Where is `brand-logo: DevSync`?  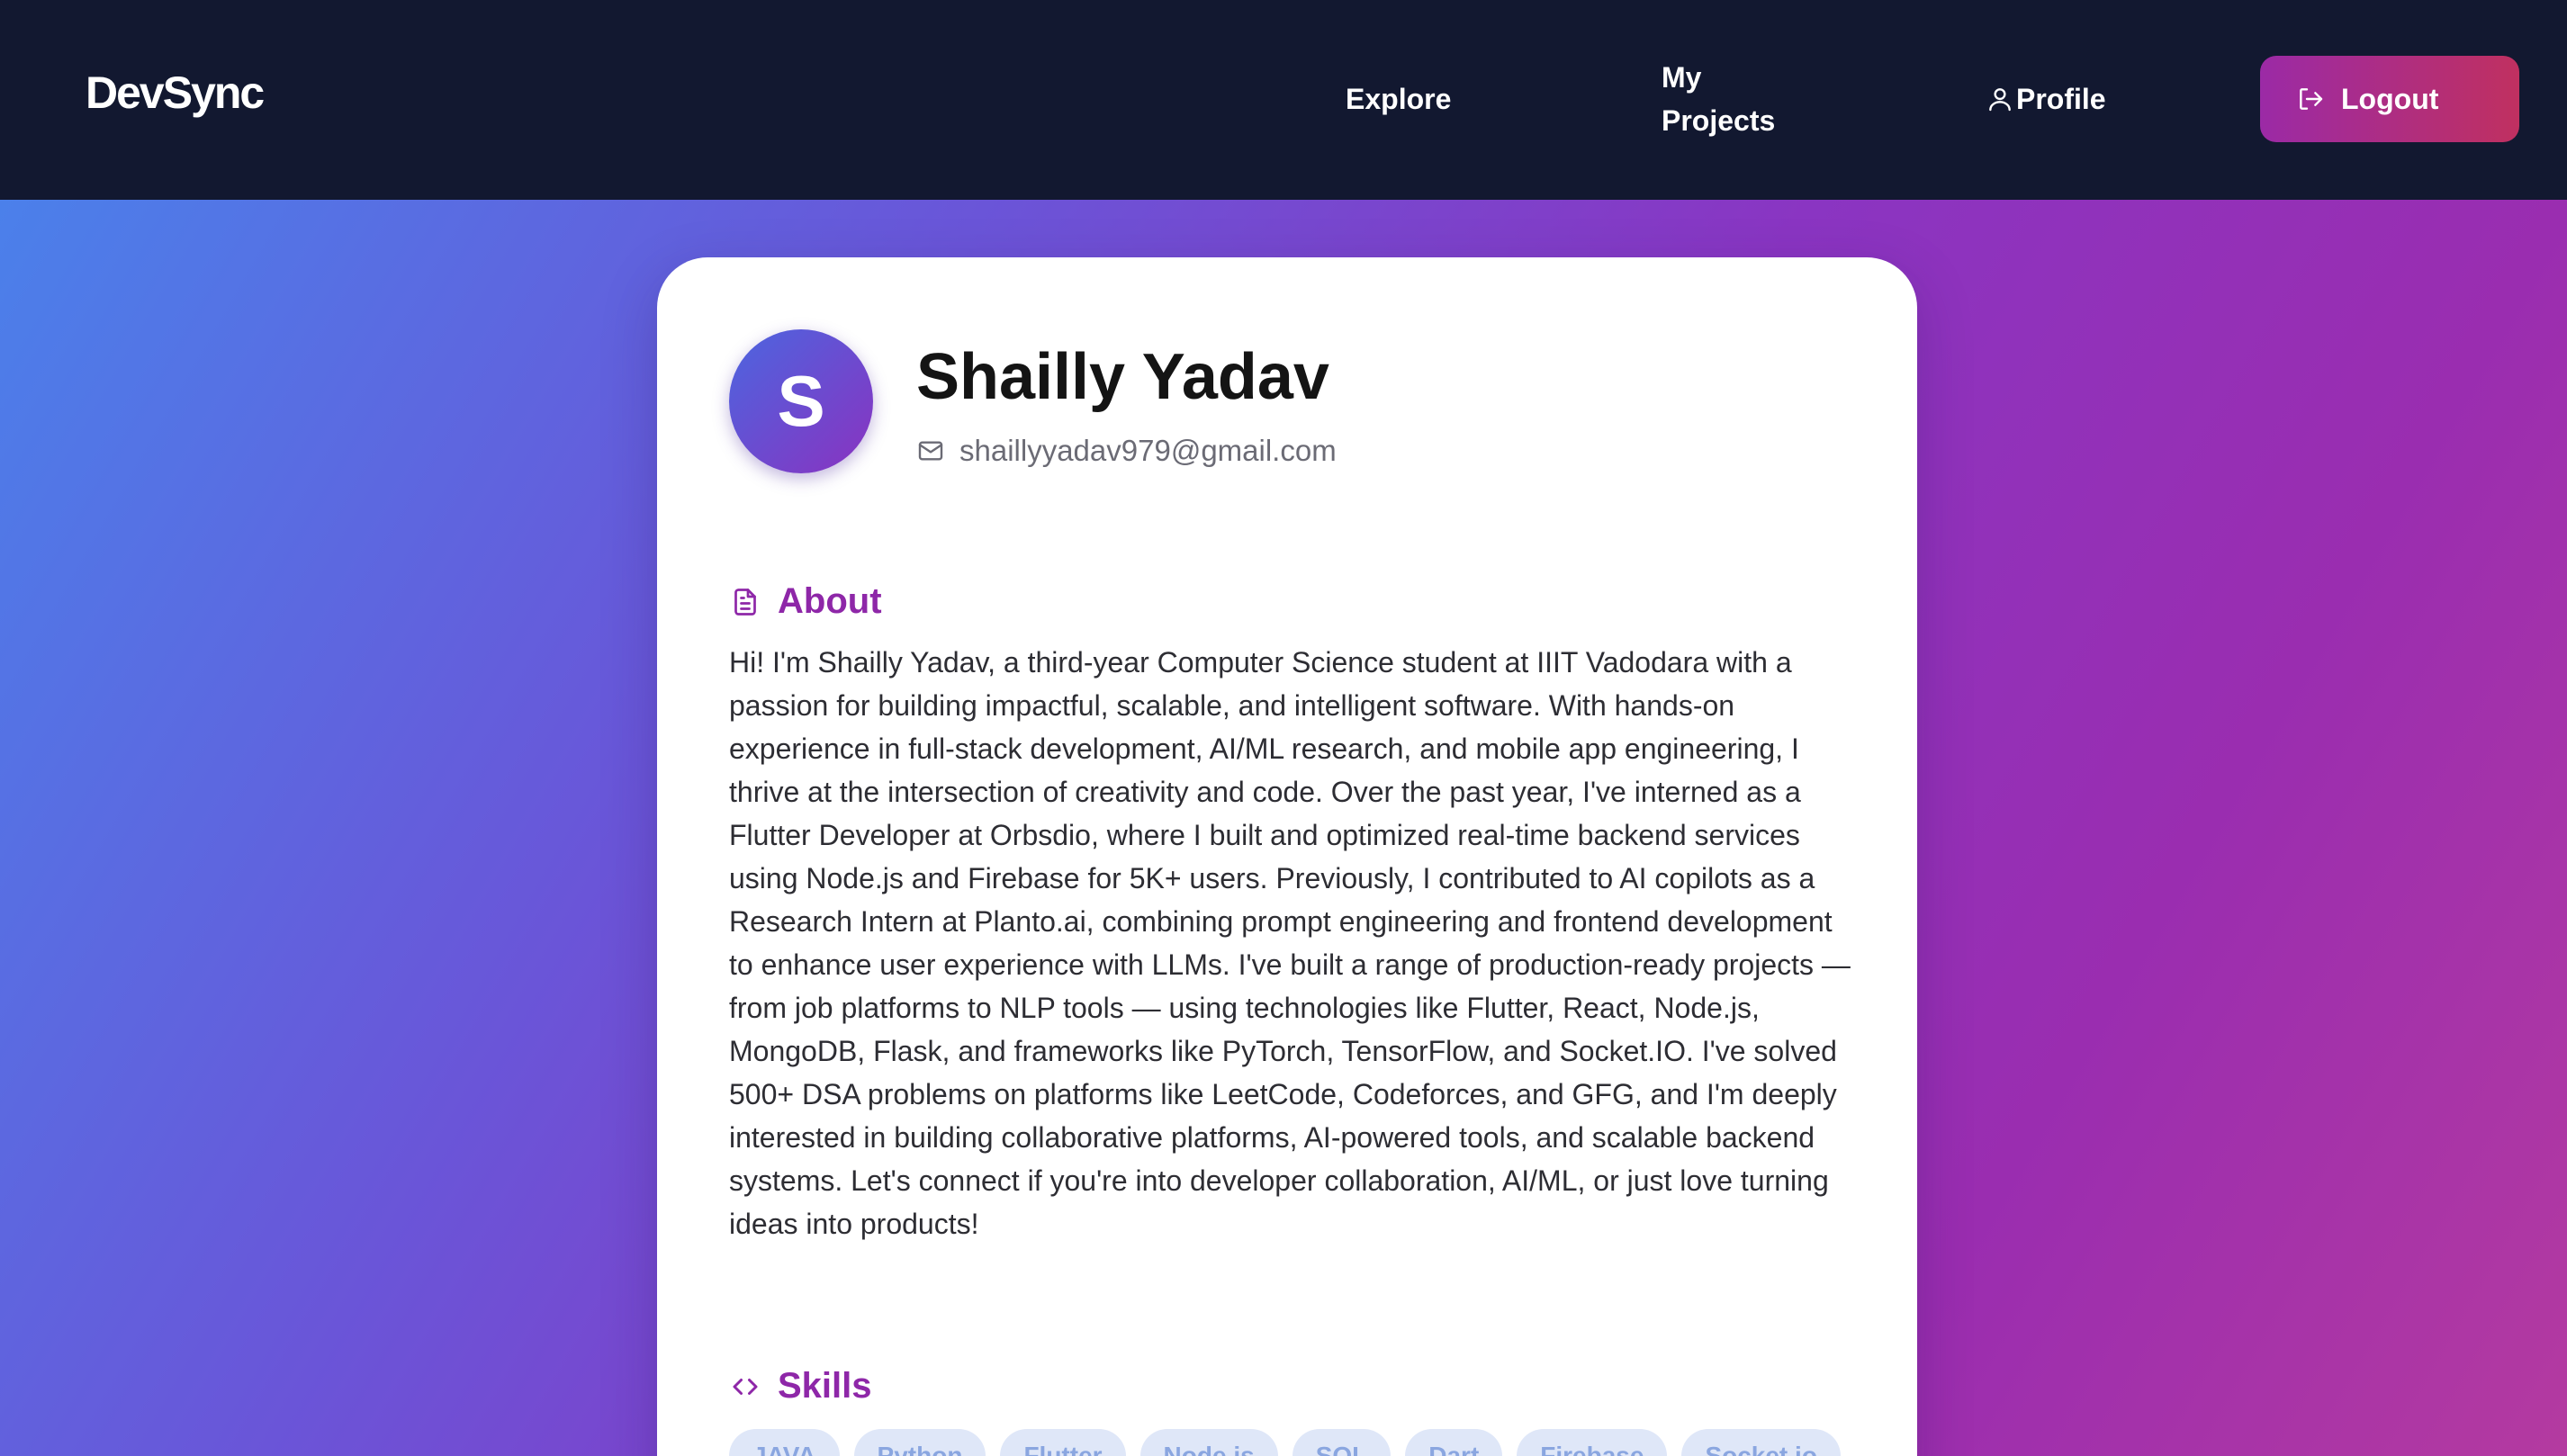 brand-logo: DevSync is located at coordinates (175, 92).